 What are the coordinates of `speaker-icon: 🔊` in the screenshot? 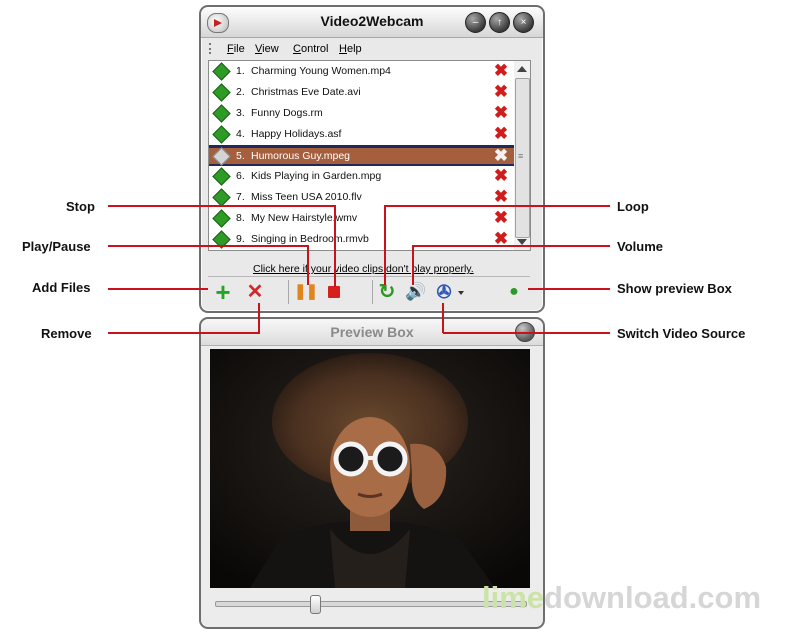 It's located at (416, 292).